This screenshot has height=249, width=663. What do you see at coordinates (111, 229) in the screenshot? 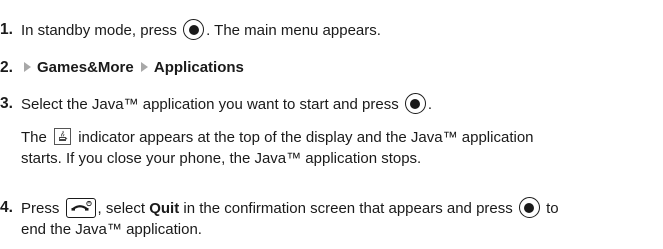
I see `step-text: end the Java™ application.` at bounding box center [111, 229].